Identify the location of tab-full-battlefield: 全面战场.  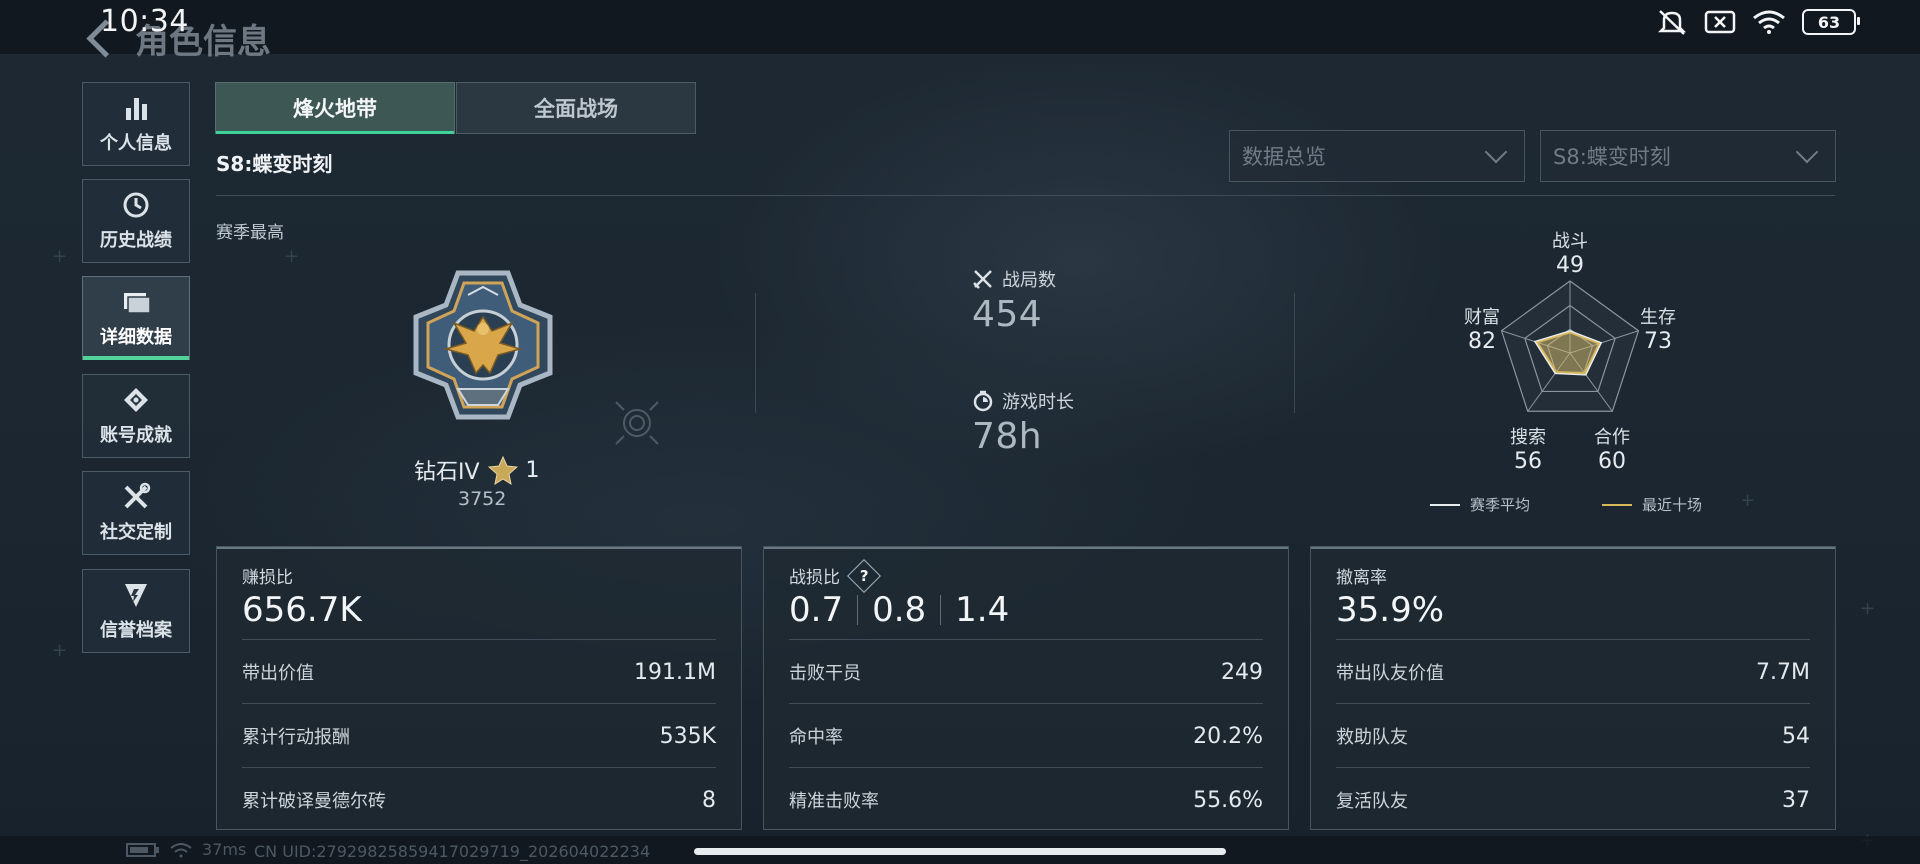
(576, 108).